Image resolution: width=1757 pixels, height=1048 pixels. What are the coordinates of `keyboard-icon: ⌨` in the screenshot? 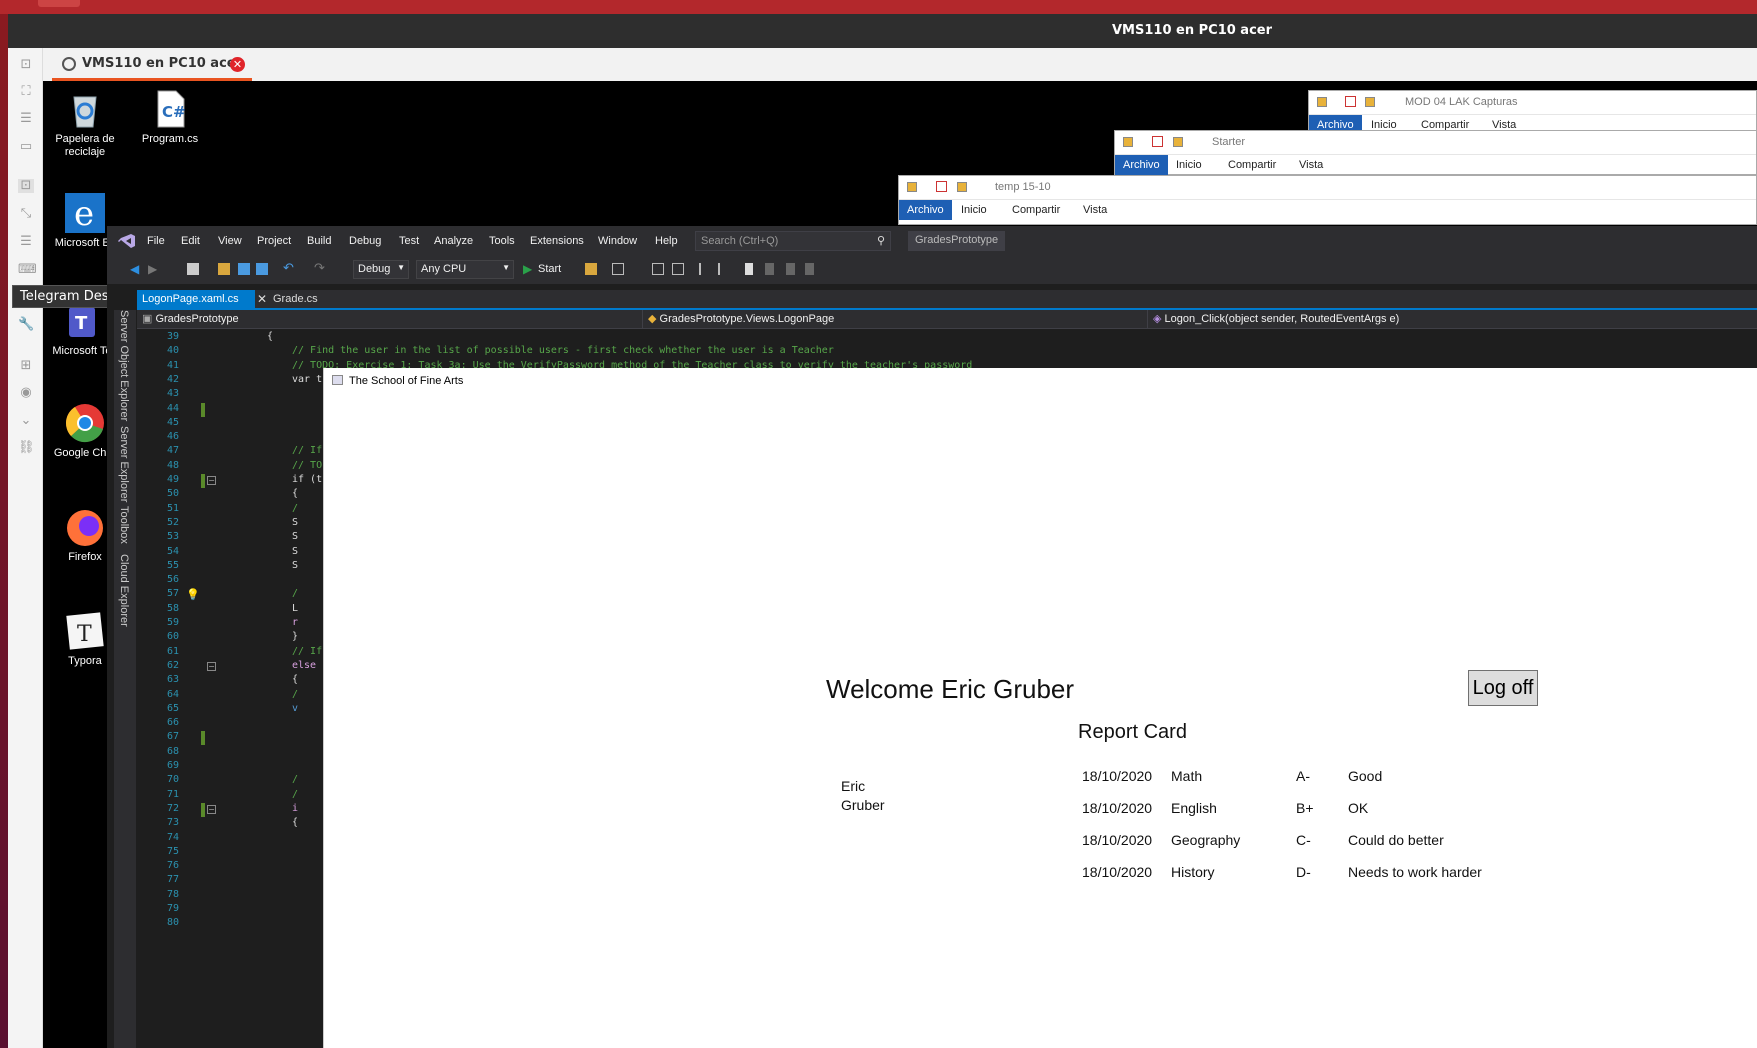 It's located at (27, 270).